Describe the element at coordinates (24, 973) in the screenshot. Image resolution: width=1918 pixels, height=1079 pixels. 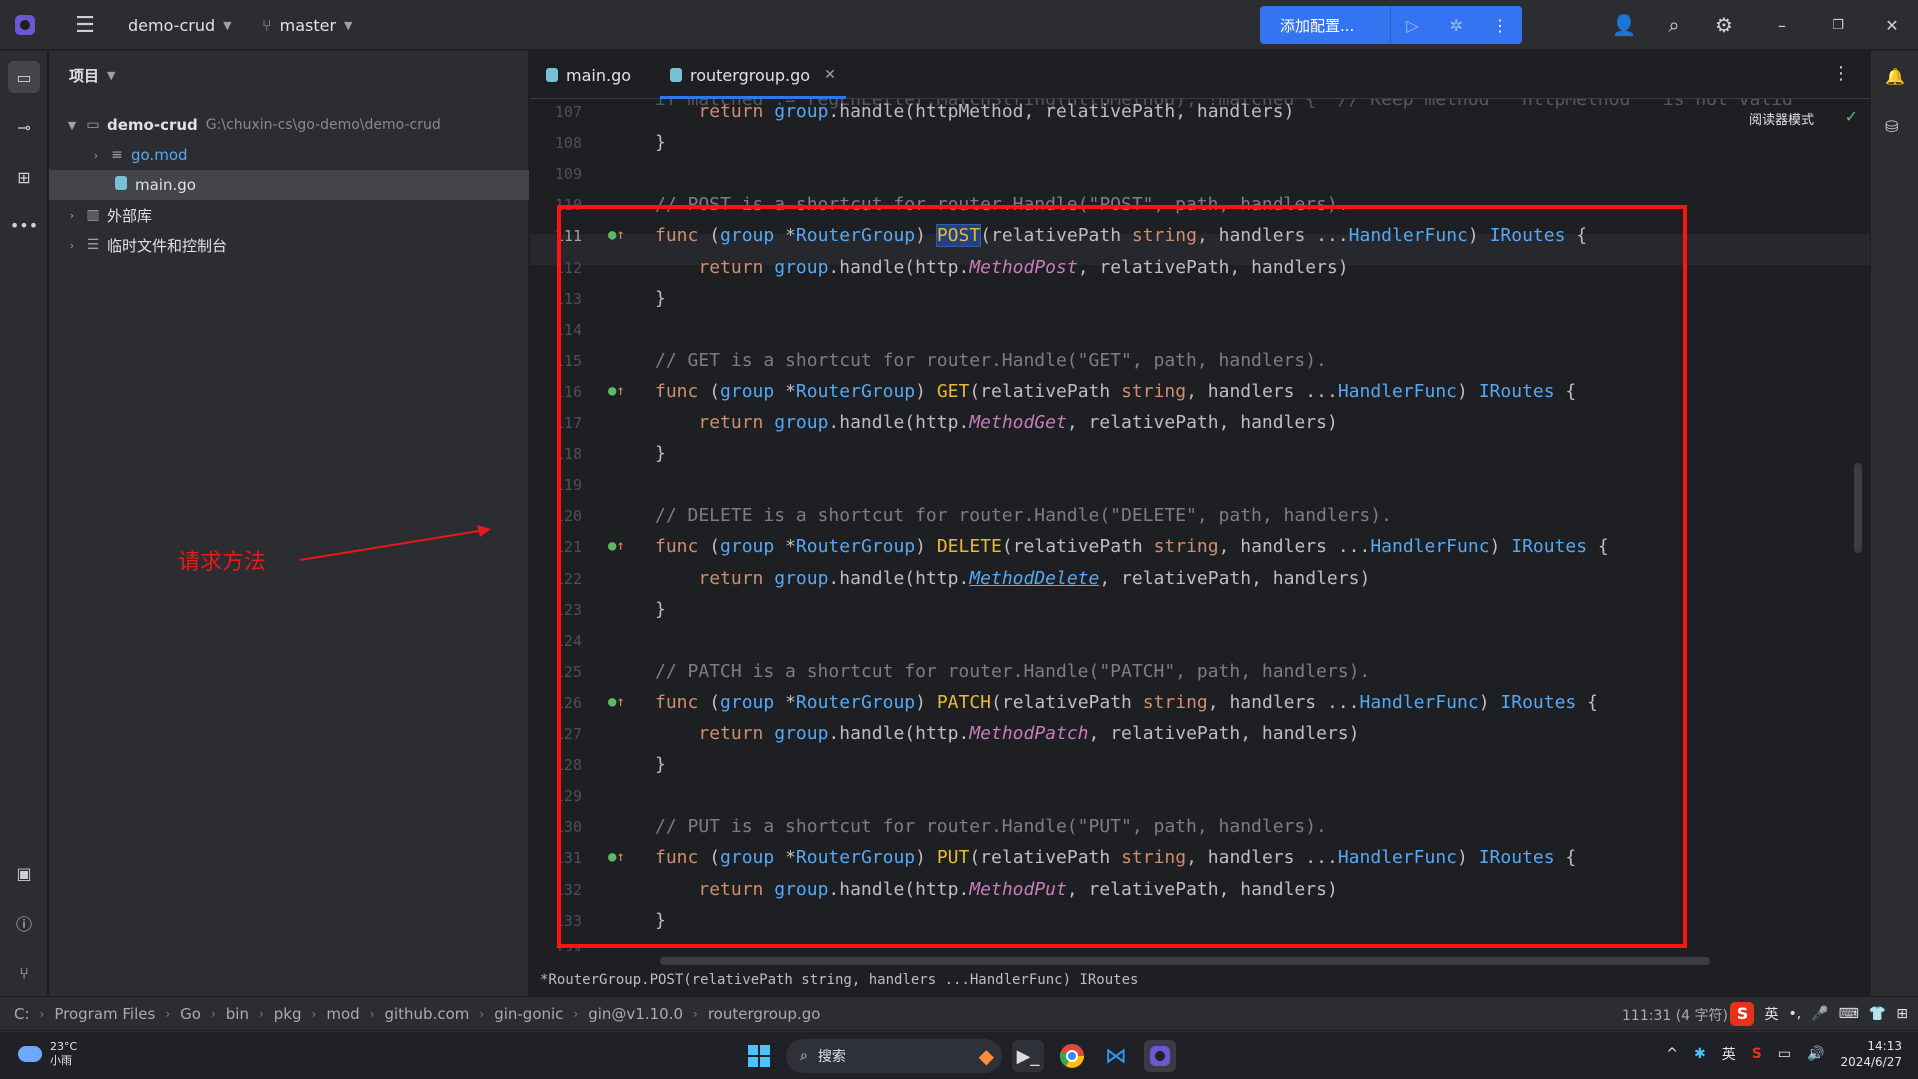
I see `git-icon: ⑂` at that location.